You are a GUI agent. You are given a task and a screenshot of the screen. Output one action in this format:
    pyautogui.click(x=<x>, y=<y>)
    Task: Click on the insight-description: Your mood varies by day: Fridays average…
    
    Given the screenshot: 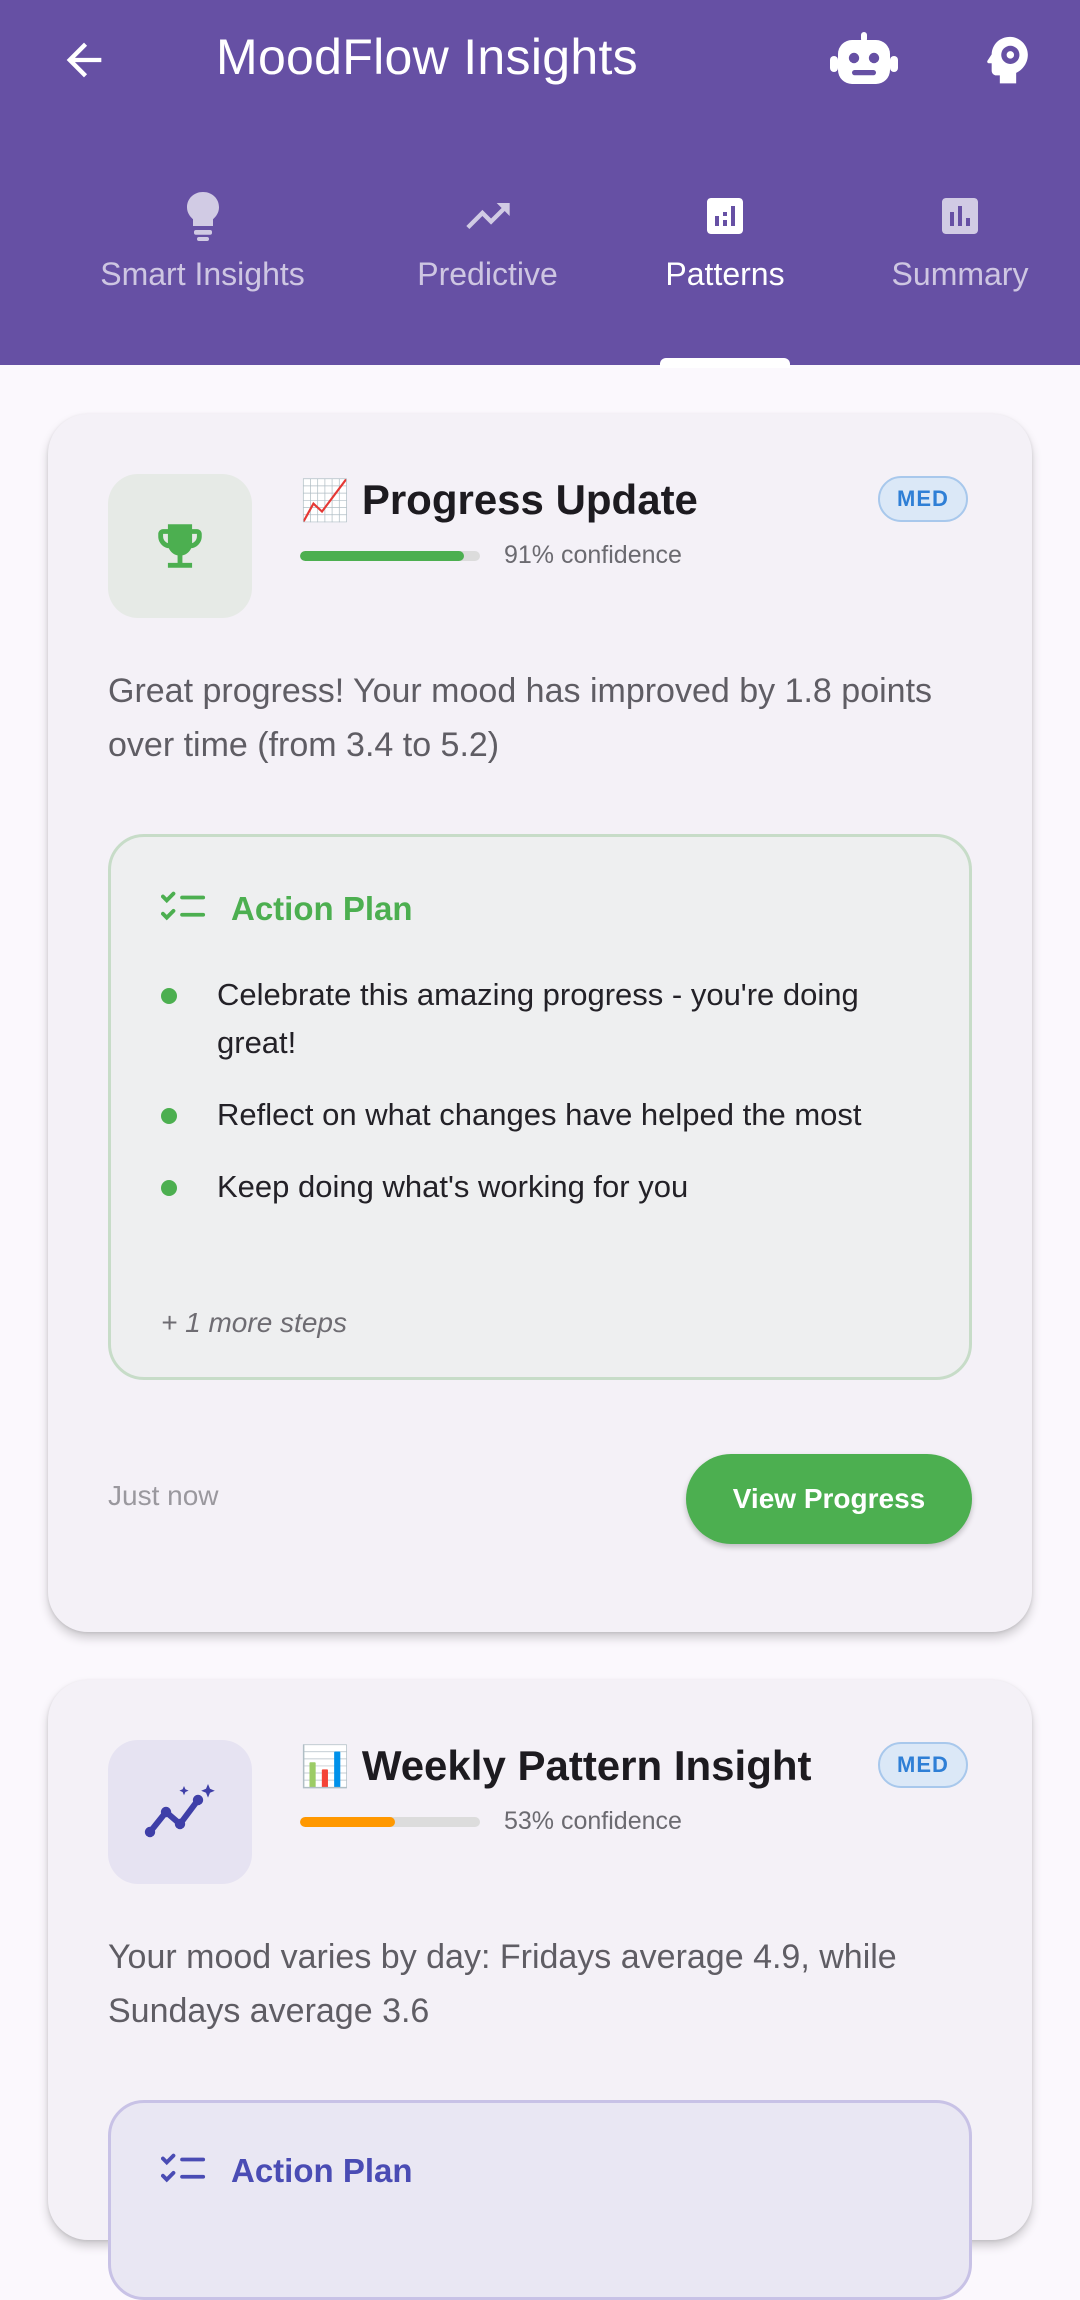 What is the action you would take?
    pyautogui.click(x=502, y=1984)
    